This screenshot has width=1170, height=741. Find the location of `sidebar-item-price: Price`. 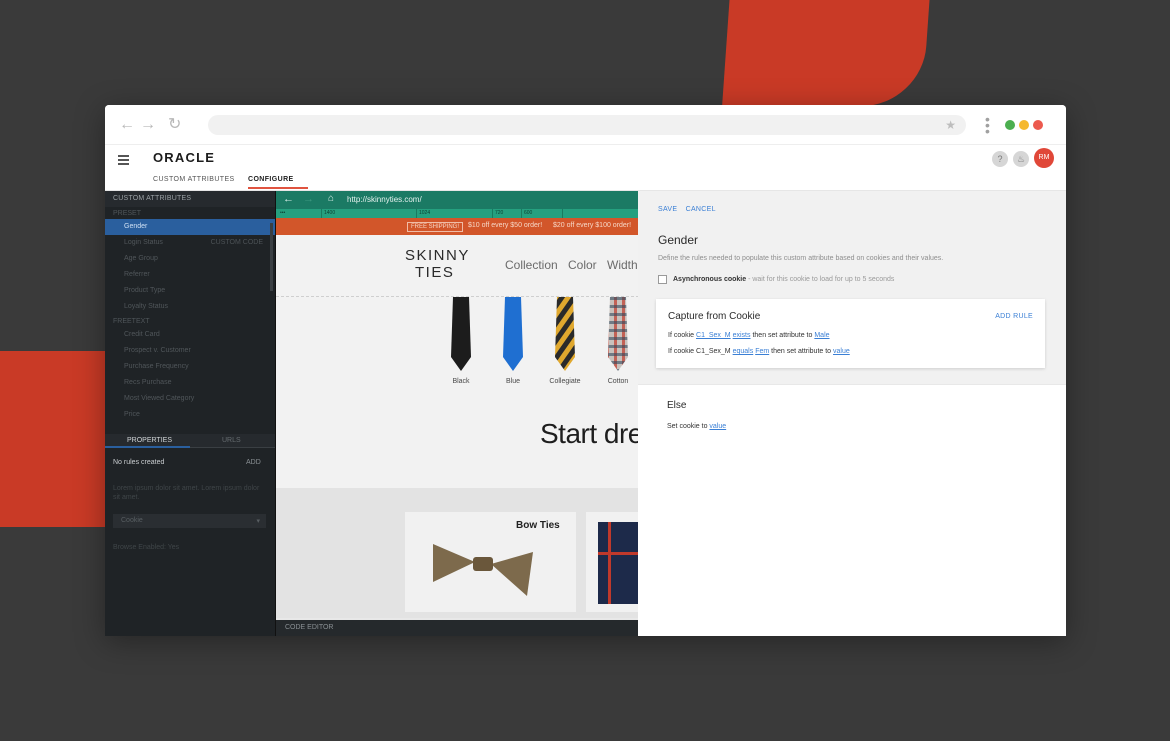

sidebar-item-price: Price is located at coordinates (190, 415).